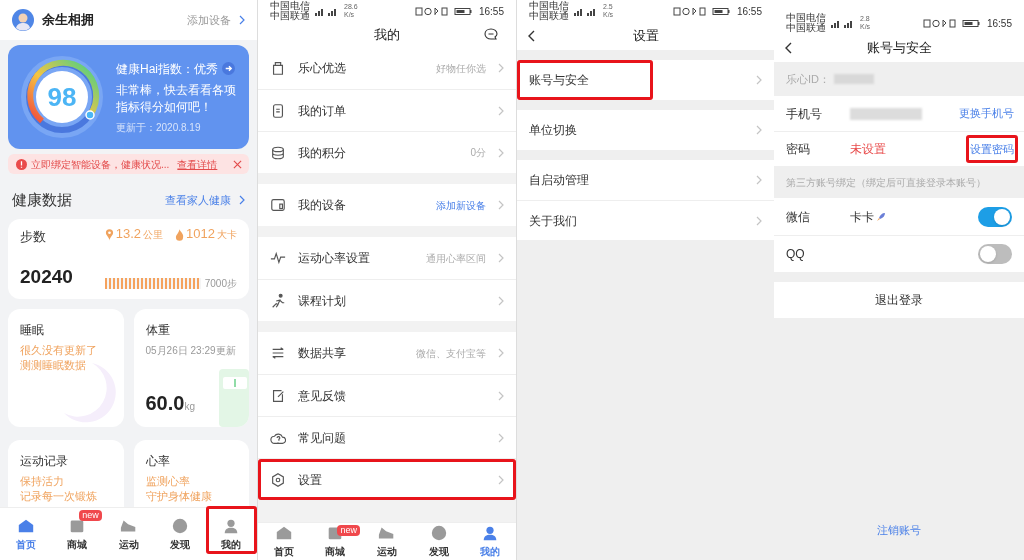 This screenshot has height=560, width=1024. Describe the element at coordinates (128, 259) in the screenshot. I see `steps-card: 步数 20240 13.2公里 1012大卡 7000步` at that location.